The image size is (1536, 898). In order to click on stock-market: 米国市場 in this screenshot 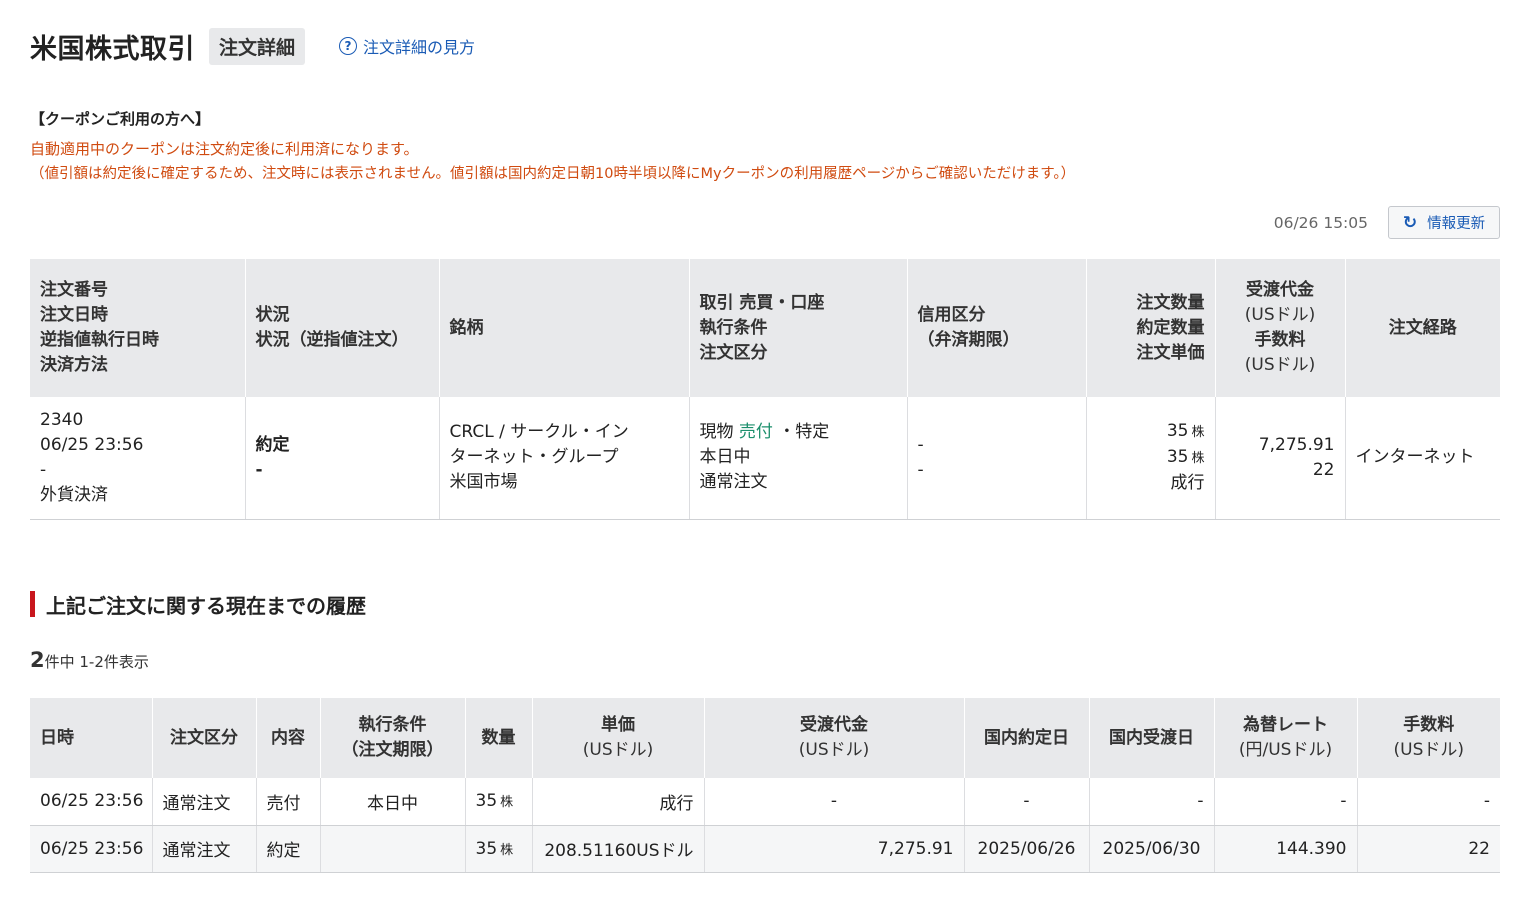, I will do `click(483, 482)`.